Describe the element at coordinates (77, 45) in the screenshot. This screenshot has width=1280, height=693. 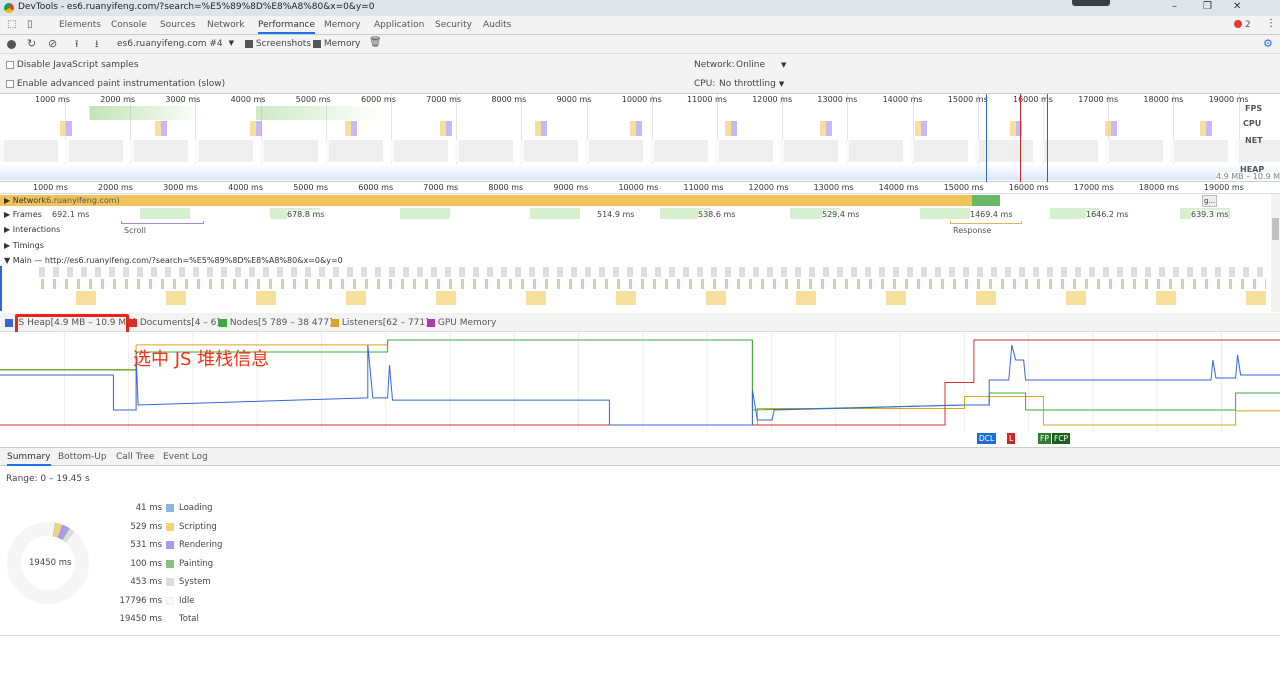
I see `load-profile-icon: ⭱` at that location.